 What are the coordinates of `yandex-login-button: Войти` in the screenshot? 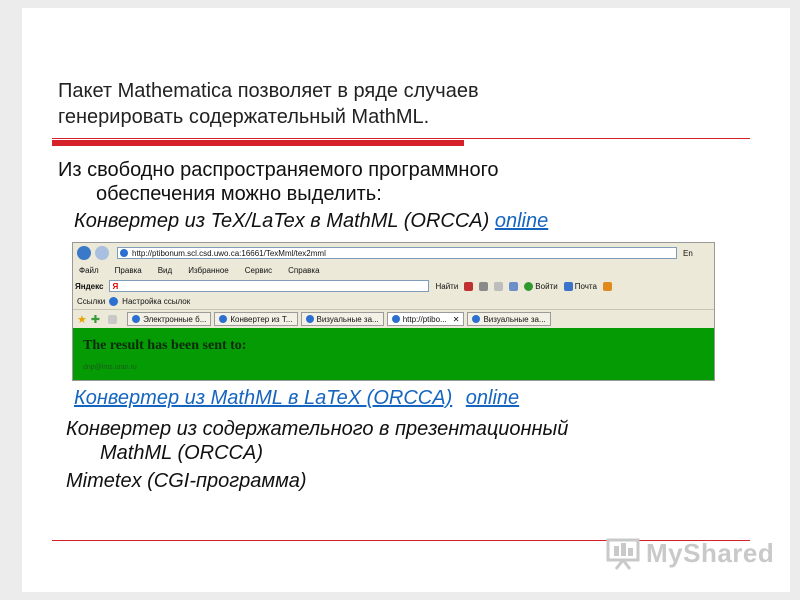 It's located at (546, 286).